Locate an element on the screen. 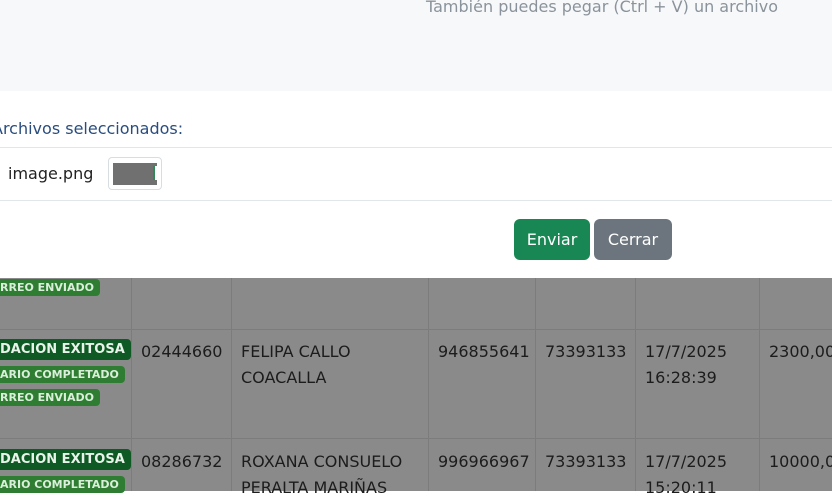  file-thumbnail is located at coordinates (135, 173).